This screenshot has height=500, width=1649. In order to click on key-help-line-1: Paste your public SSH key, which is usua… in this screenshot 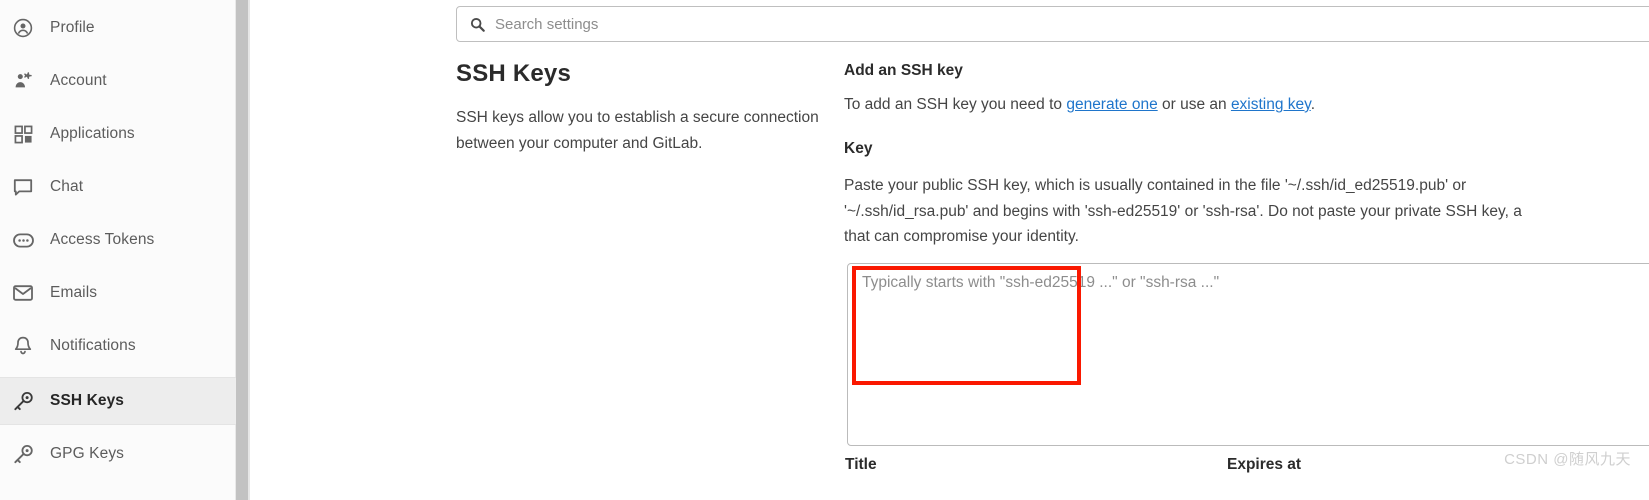, I will do `click(1155, 185)`.